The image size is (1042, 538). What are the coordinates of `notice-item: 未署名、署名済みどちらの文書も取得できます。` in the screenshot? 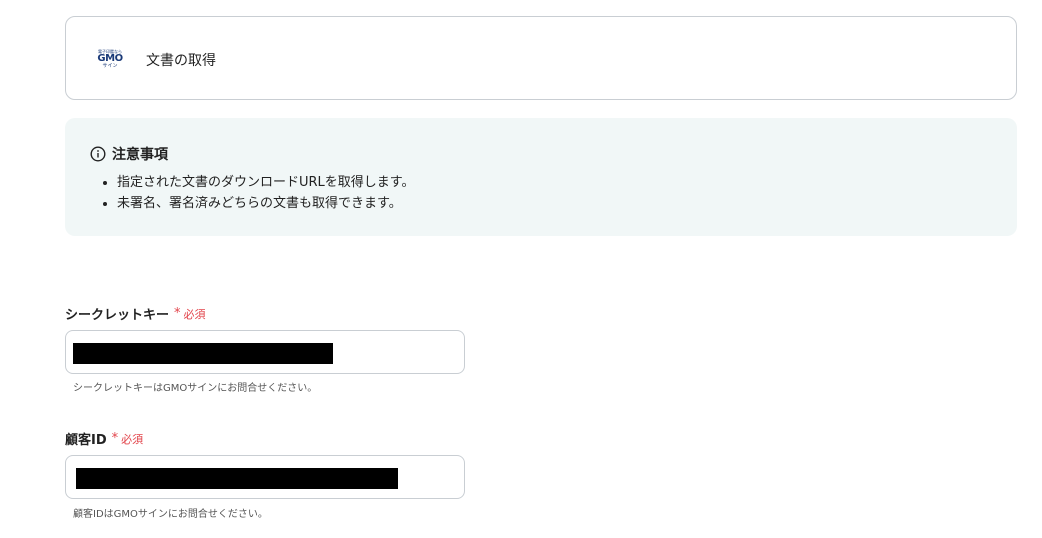 It's located at (266, 203).